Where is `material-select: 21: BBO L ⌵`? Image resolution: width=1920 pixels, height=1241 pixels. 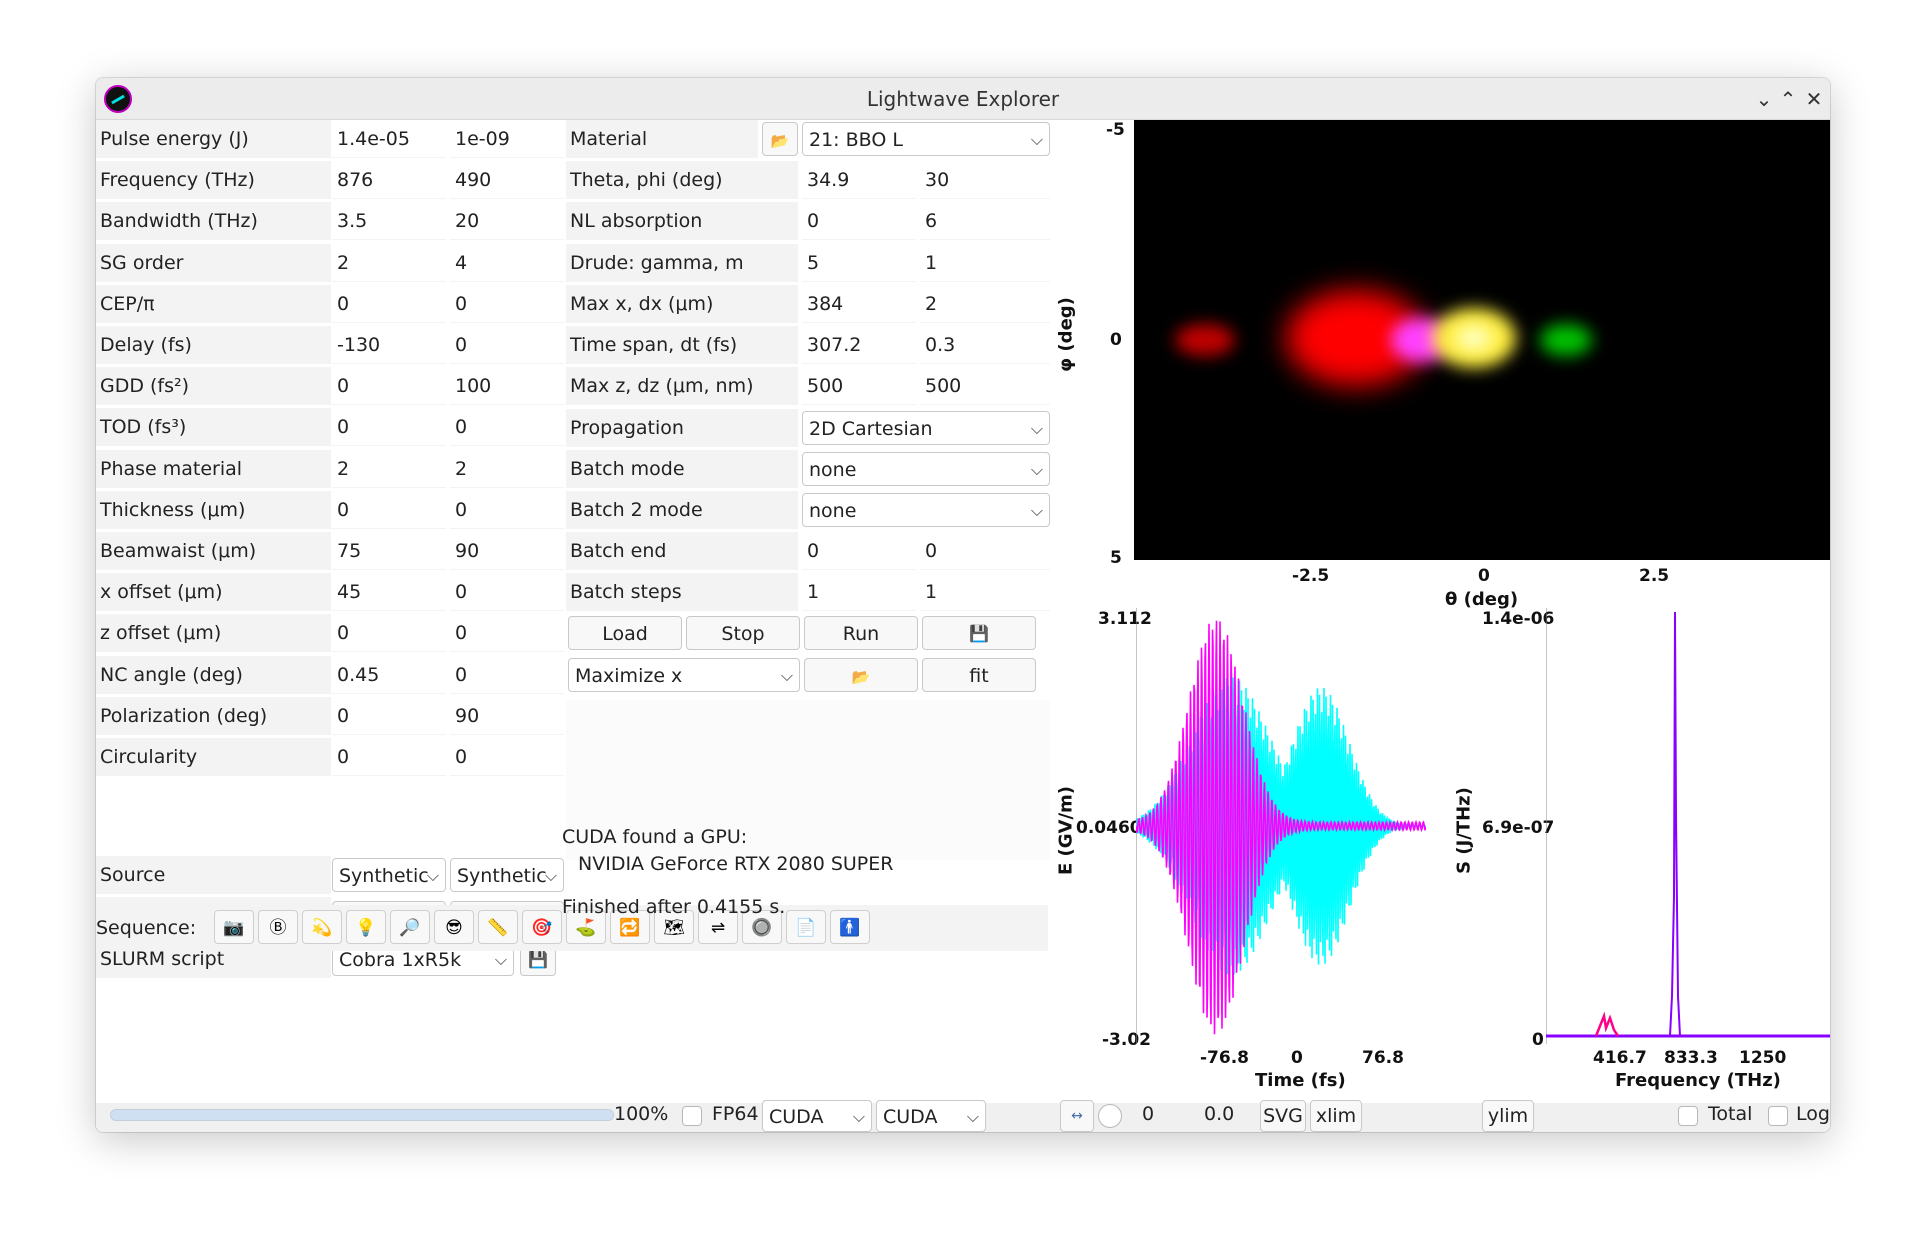
material-select: 21: BBO L ⌵ is located at coordinates (926, 139).